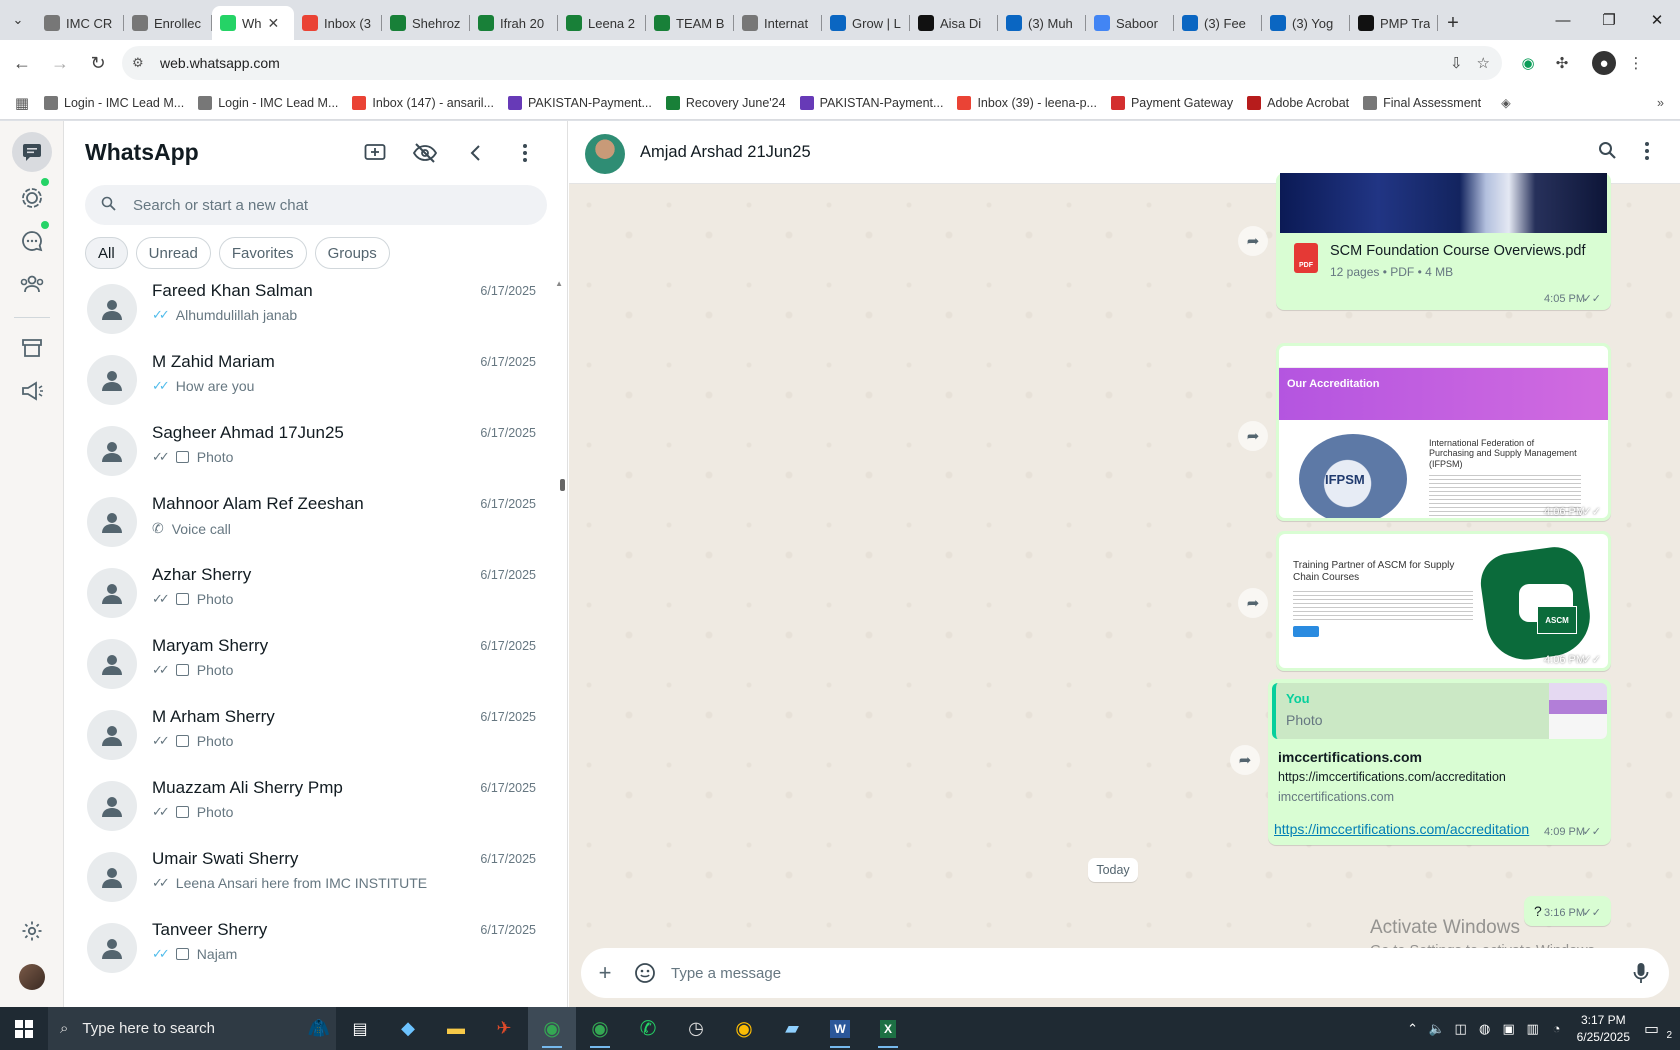 This screenshot has width=1680, height=1050. What do you see at coordinates (1218, 23) in the screenshot?
I see `browser-tab: (3) Fee` at bounding box center [1218, 23].